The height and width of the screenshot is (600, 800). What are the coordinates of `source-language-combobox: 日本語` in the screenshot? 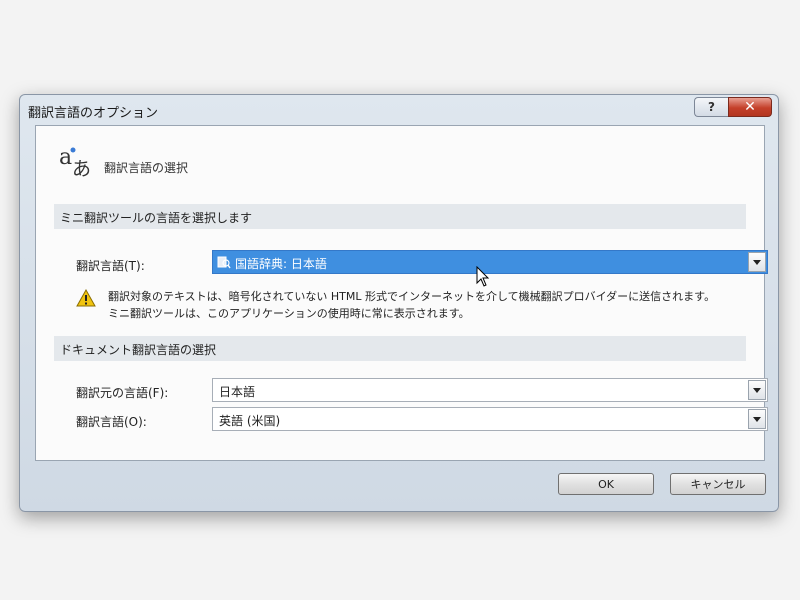 It's located at (490, 390).